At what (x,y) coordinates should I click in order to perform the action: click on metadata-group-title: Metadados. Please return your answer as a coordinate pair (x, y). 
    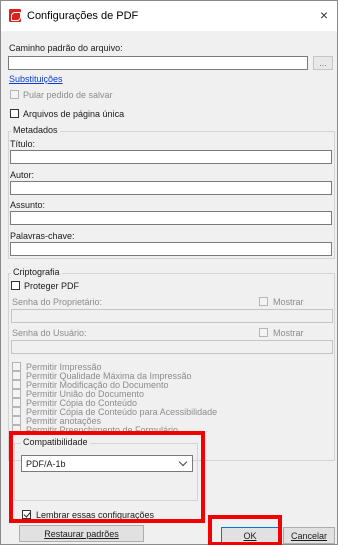
    Looking at the image, I should click on (35, 130).